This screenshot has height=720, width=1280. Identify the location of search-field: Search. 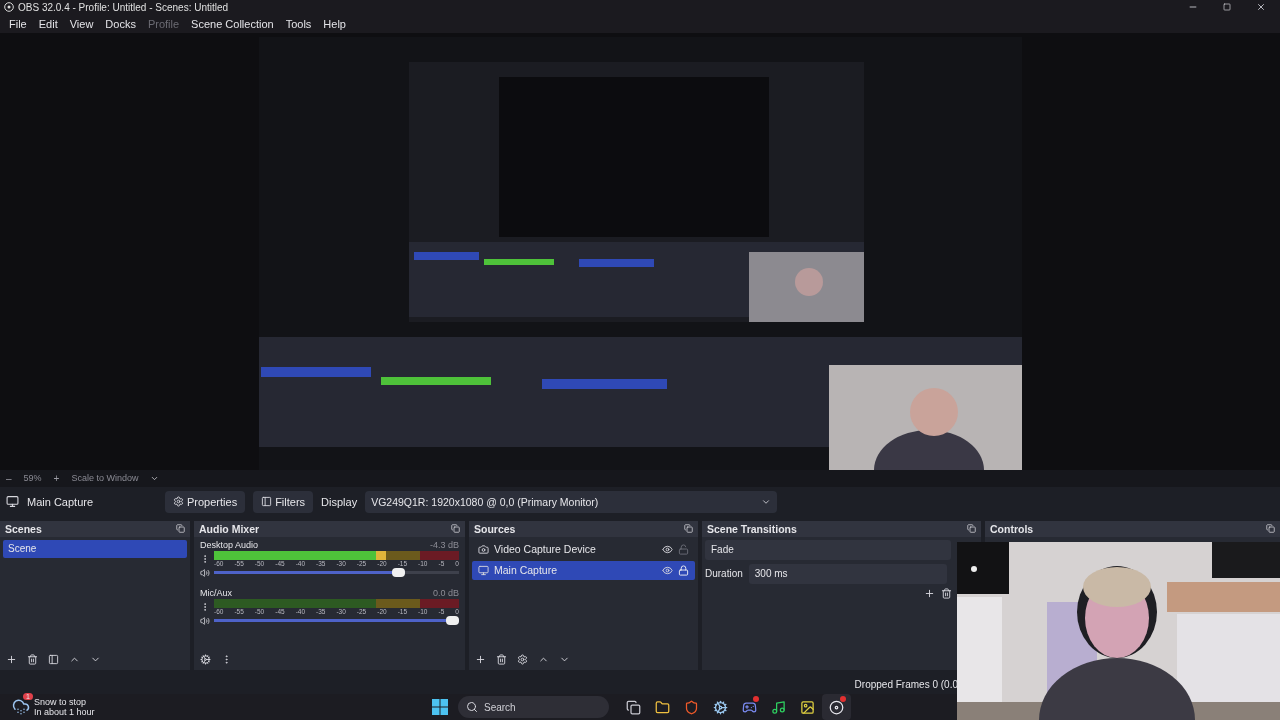
(533, 707).